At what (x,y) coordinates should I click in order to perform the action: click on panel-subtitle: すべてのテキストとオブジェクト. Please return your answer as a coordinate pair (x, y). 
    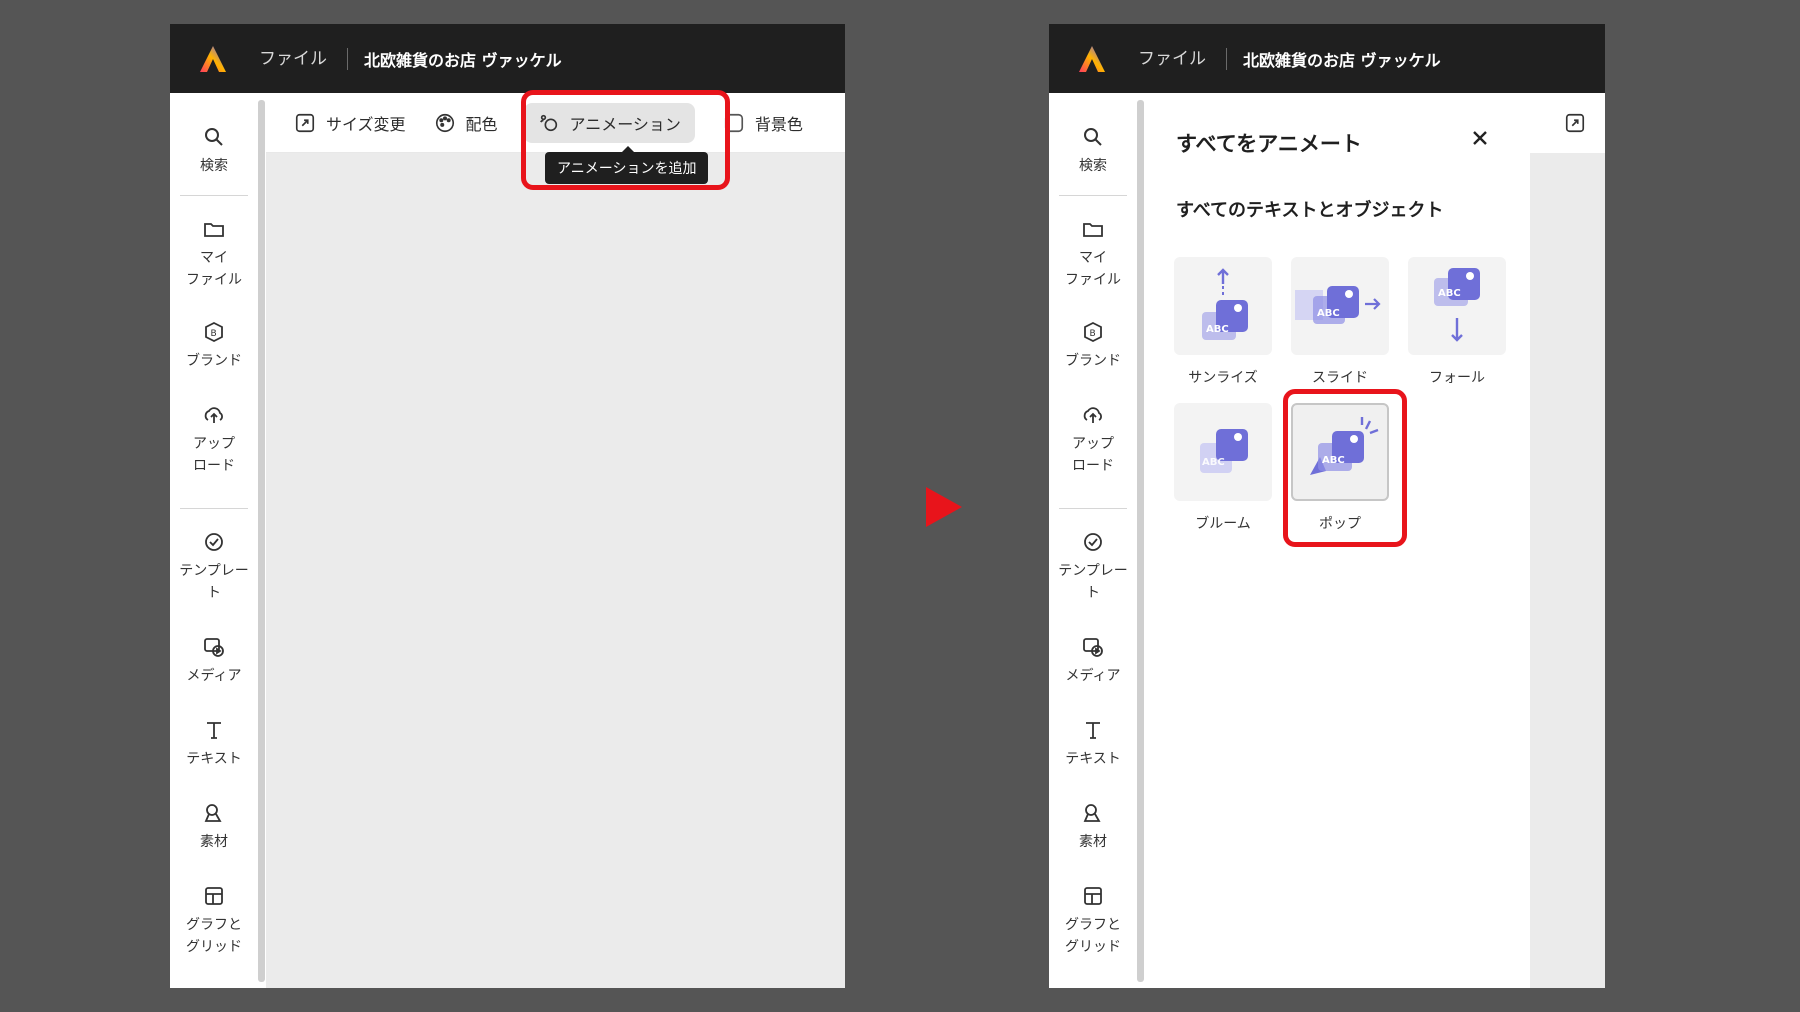
    Looking at the image, I should click on (1310, 210).